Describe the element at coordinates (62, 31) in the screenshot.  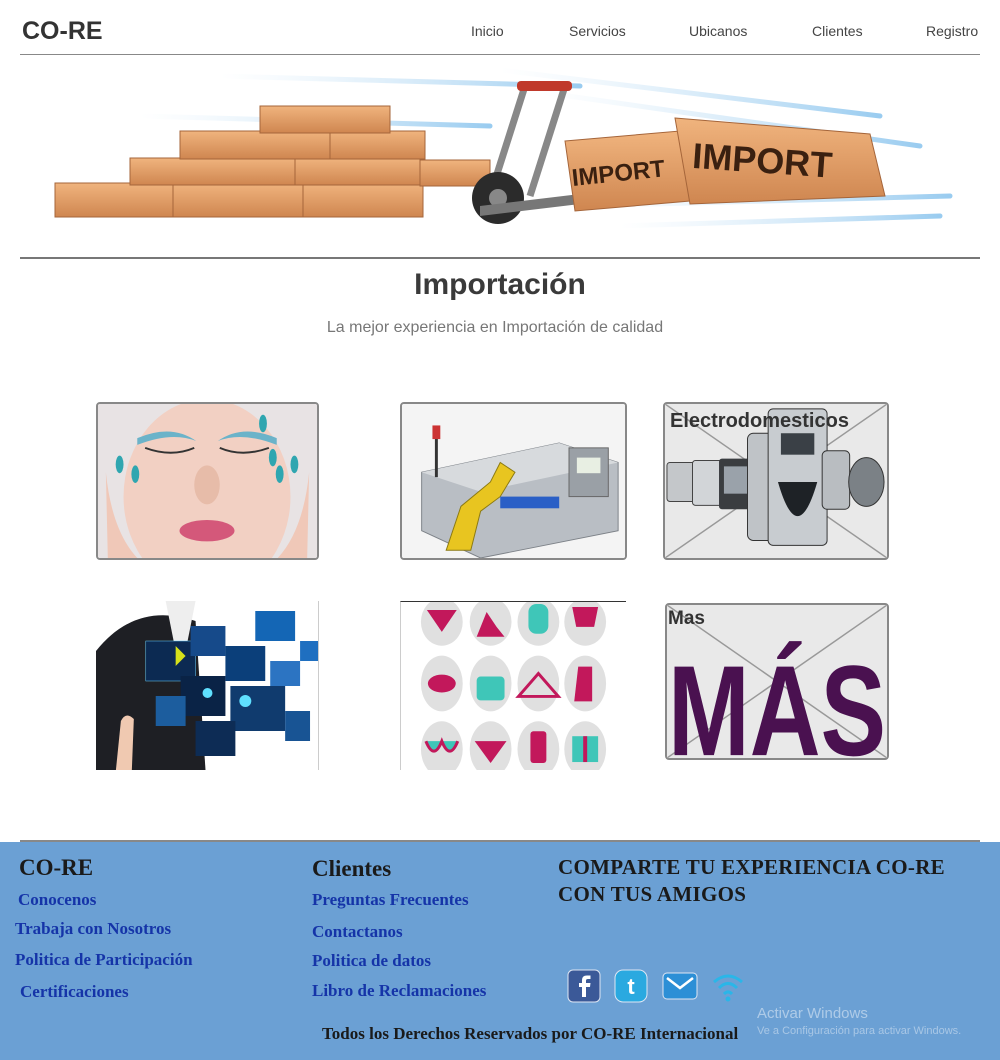
I see `site-logo: CO-RE` at that location.